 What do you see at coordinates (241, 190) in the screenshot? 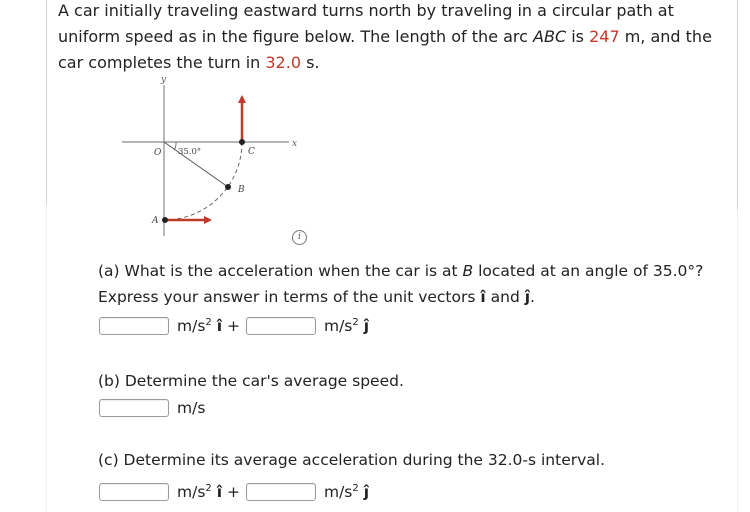
I see `point-b-label: B` at bounding box center [241, 190].